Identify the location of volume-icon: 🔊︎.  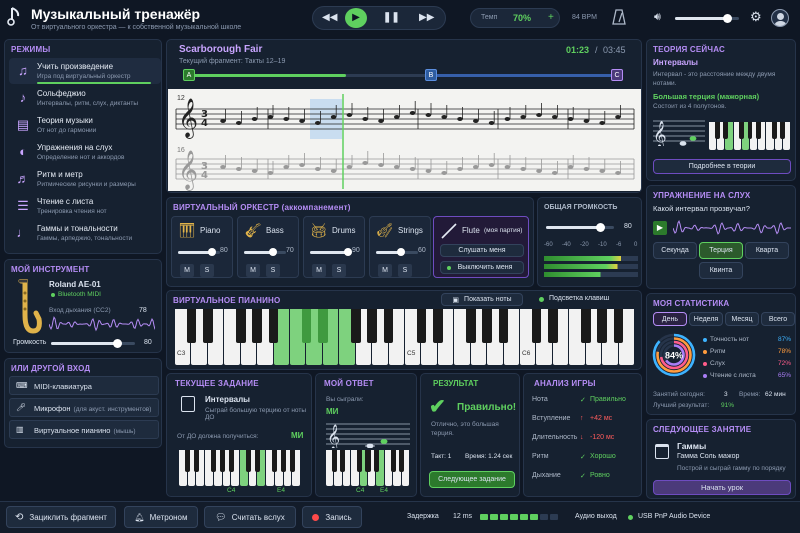
(657, 17).